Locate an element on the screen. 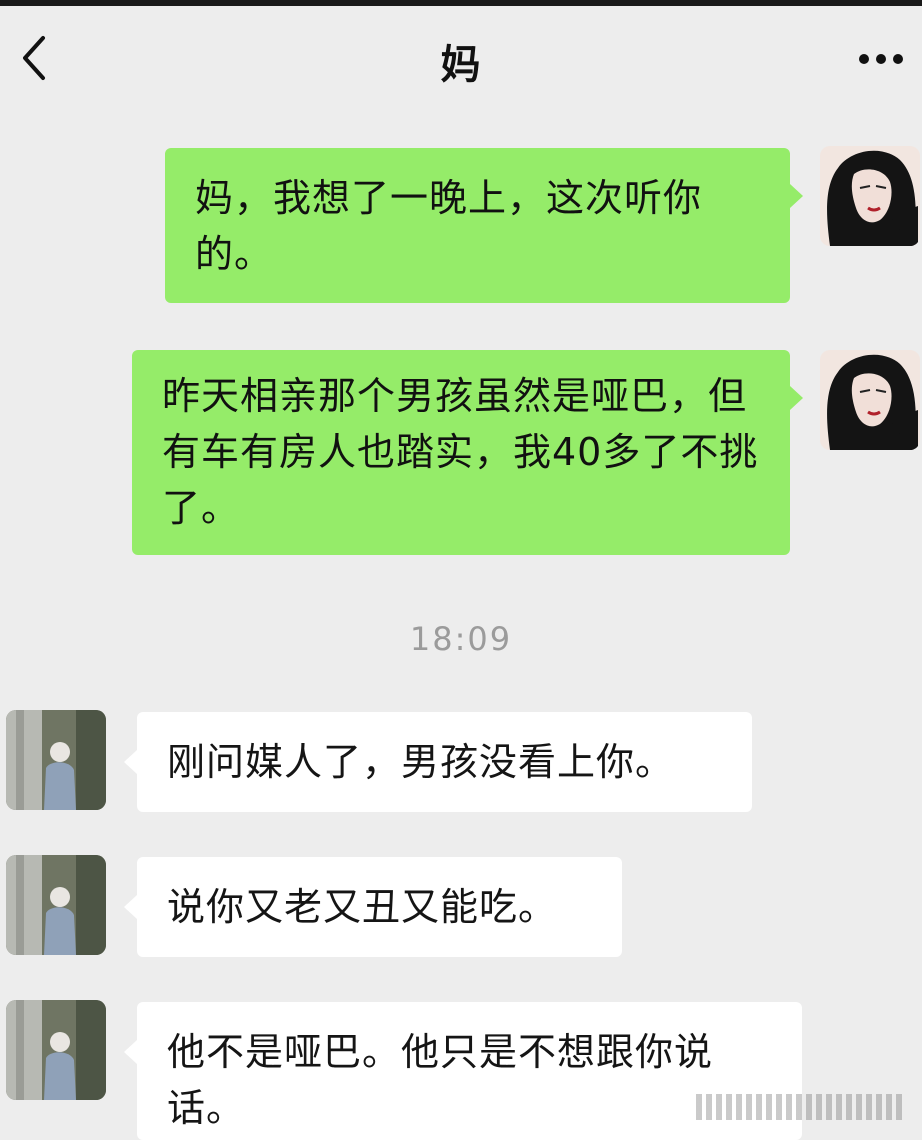  message-bubble-sent: 昨天相亲那个男孩虽然是哑巴，但有车有房人也踏实，我40多了不挑了。 is located at coordinates (461, 452).